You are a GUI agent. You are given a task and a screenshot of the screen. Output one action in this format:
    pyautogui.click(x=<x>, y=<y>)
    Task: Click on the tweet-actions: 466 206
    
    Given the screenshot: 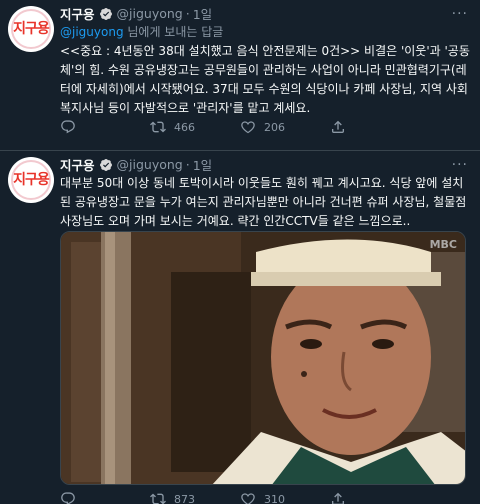 What is the action you would take?
    pyautogui.click(x=240, y=127)
    